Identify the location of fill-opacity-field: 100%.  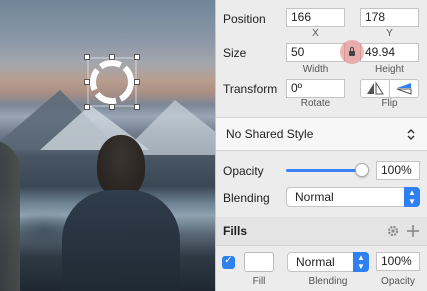
(398, 261).